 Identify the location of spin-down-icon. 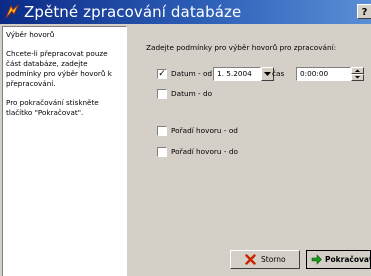
(357, 77).